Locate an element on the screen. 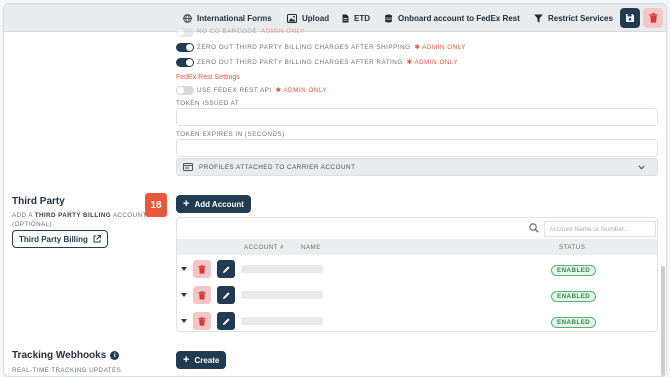  document-icon is located at coordinates (345, 18).